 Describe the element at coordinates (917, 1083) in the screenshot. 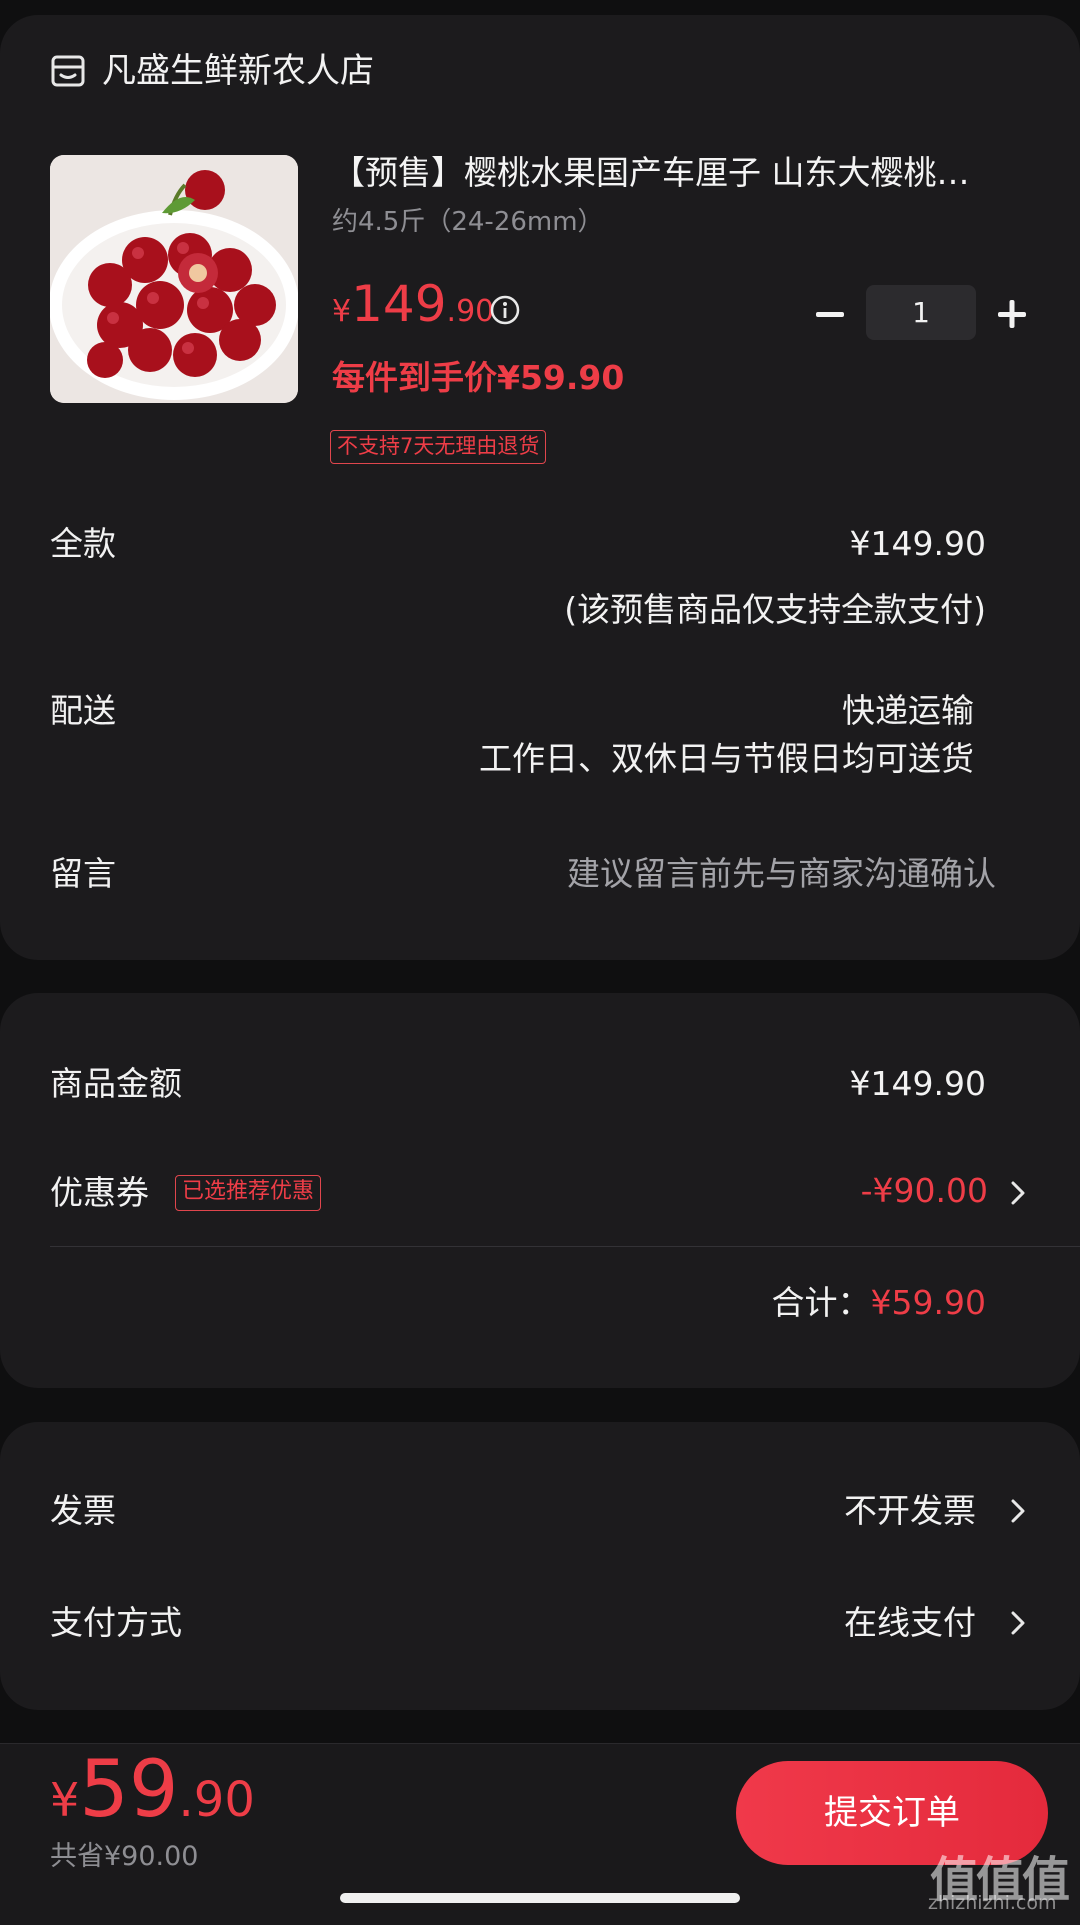

I see `goods-amount-value: ¥149.90` at that location.